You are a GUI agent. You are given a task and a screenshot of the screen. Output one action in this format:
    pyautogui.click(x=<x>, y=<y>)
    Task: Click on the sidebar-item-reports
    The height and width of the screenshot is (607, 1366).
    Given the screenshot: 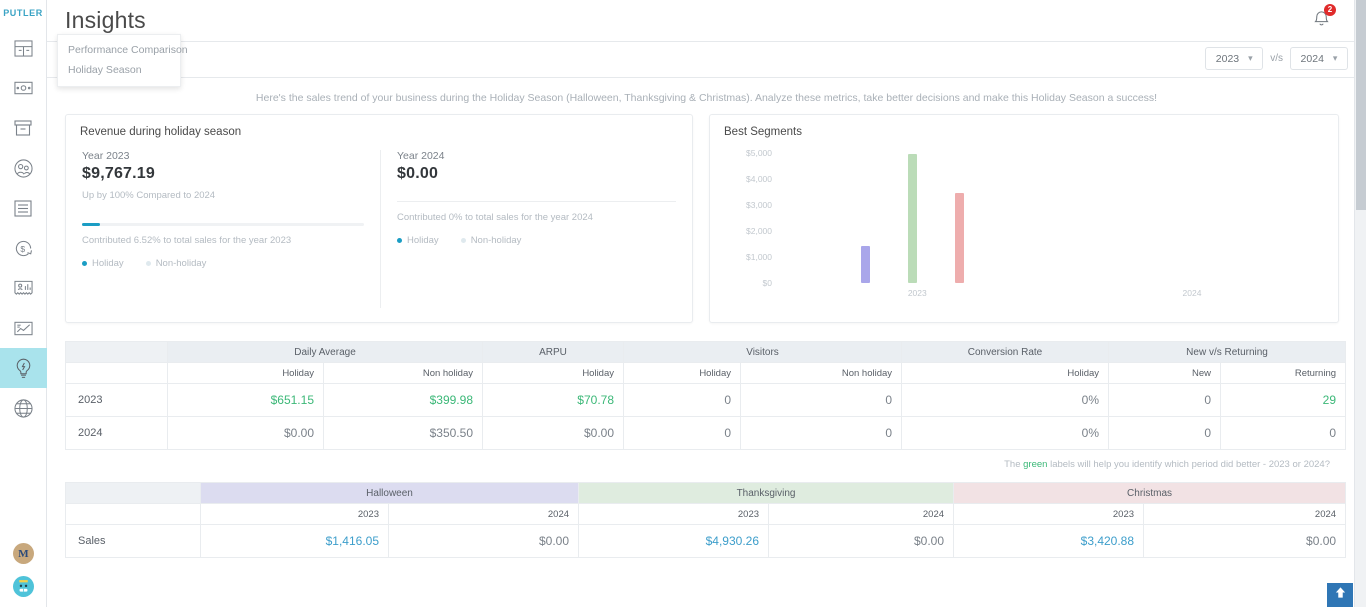 What is the action you would take?
    pyautogui.click(x=23, y=288)
    